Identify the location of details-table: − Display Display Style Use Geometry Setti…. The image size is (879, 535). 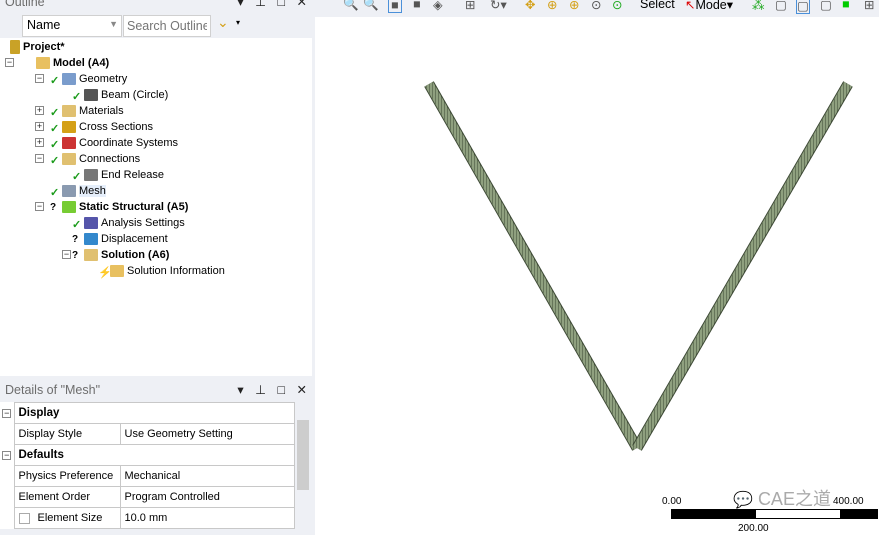
(147, 465).